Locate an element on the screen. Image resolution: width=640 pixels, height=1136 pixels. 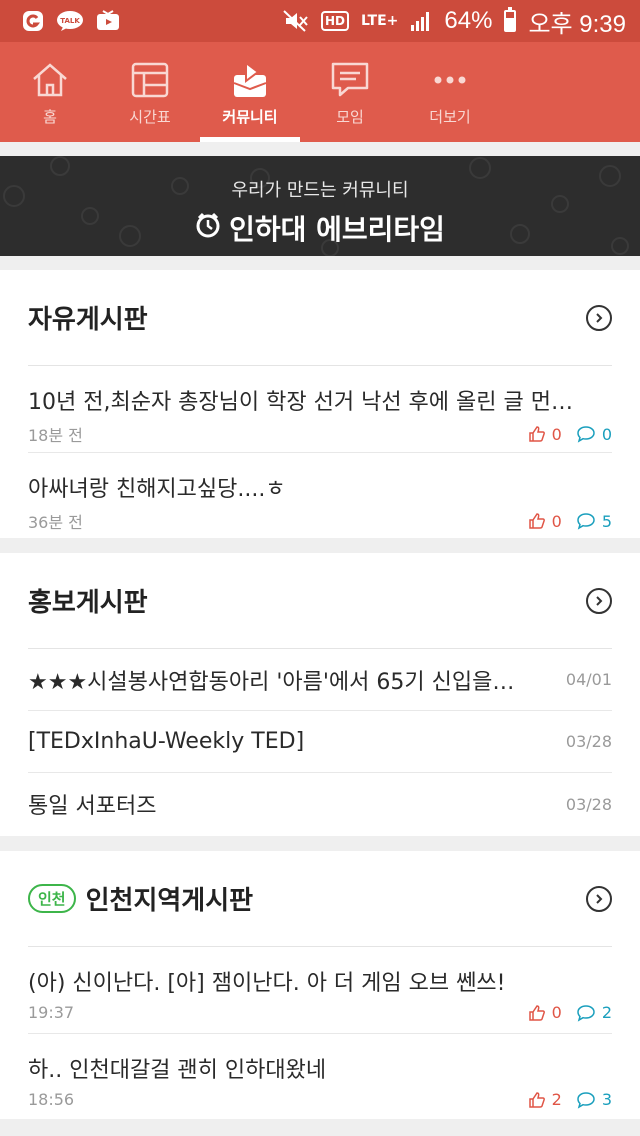
comment-number: 0 is located at coordinates (606, 434).